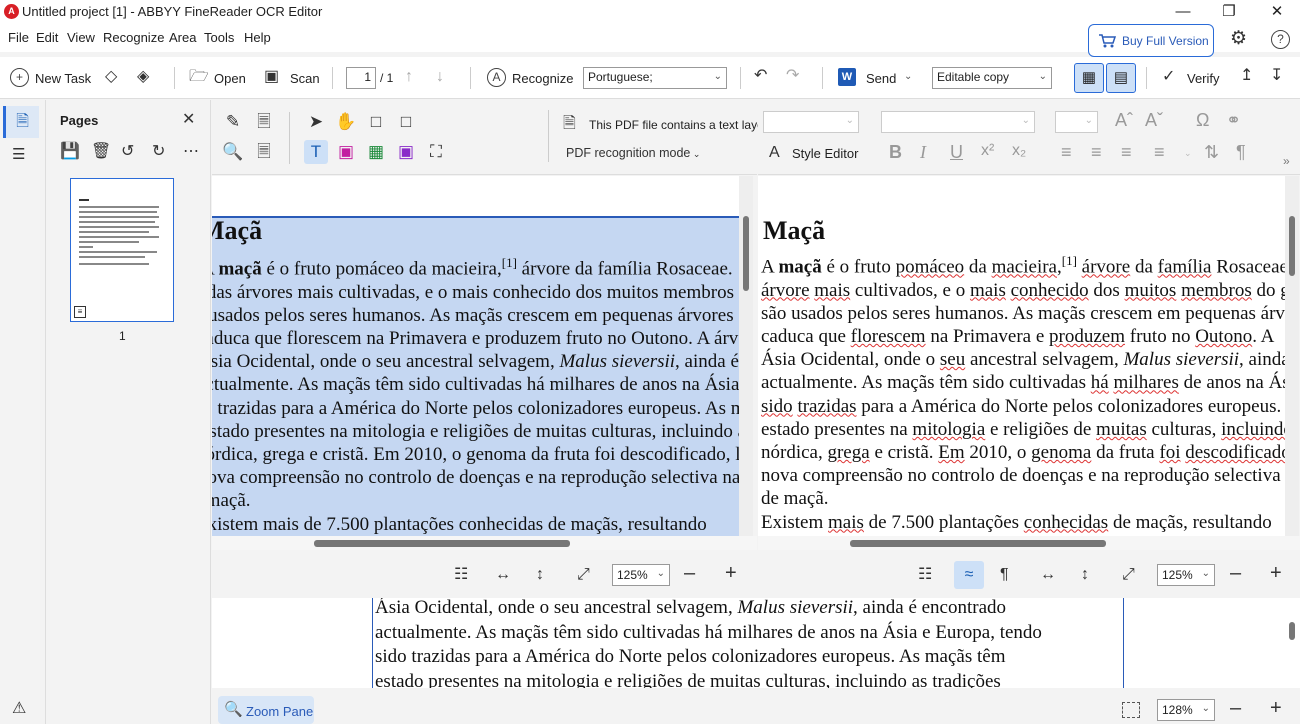 The width and height of the screenshot is (1300, 724). What do you see at coordinates (923, 152) in the screenshot?
I see `italic-icon: I` at bounding box center [923, 152].